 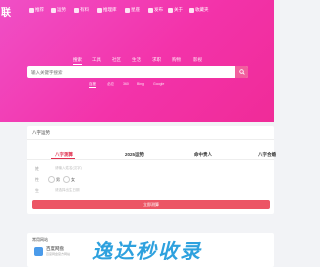 I want to click on subtab-2025-fortune: 2025运势, so click(x=134, y=155).